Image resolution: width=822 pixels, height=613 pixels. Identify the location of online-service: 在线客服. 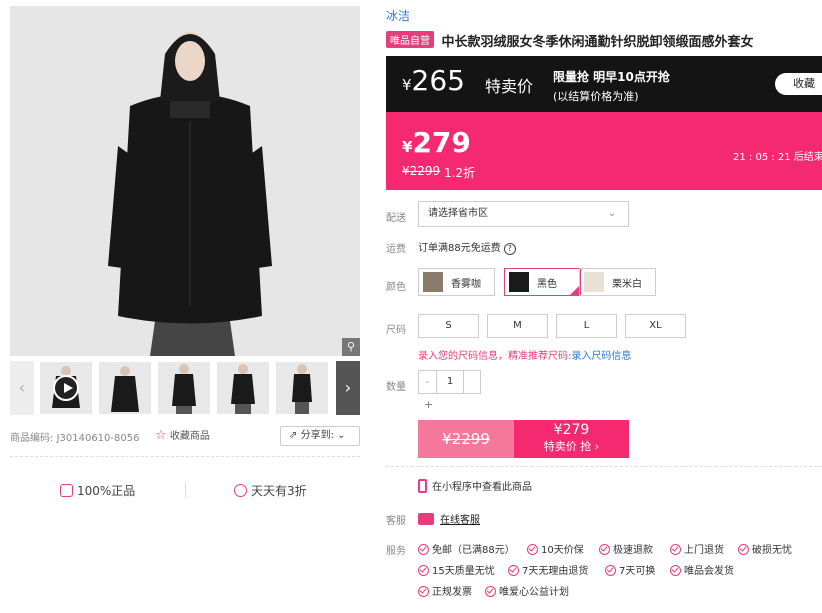
(449, 518).